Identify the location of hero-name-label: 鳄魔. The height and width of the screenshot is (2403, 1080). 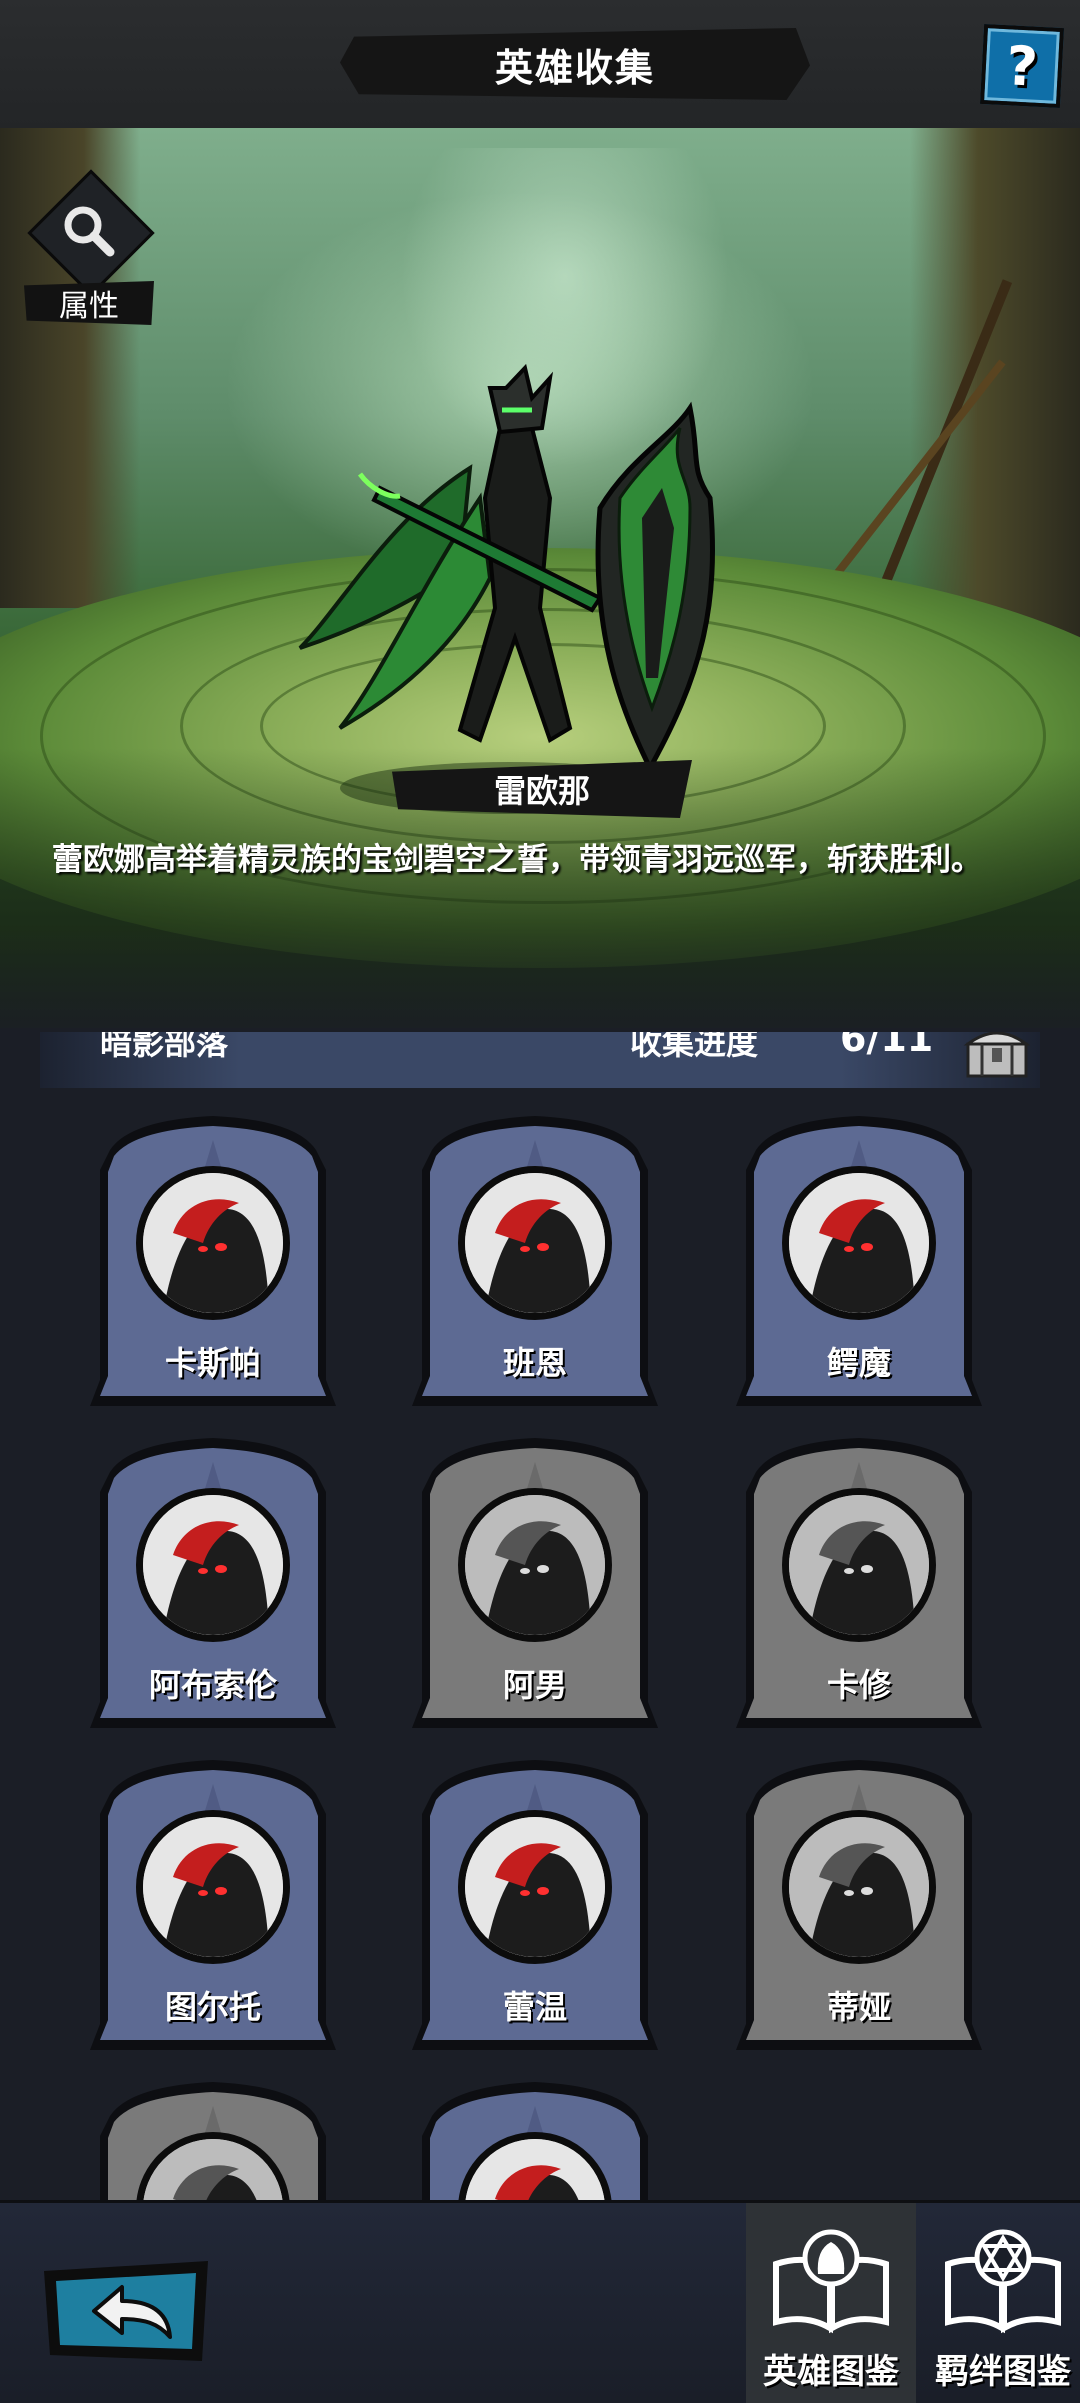
(858, 1363).